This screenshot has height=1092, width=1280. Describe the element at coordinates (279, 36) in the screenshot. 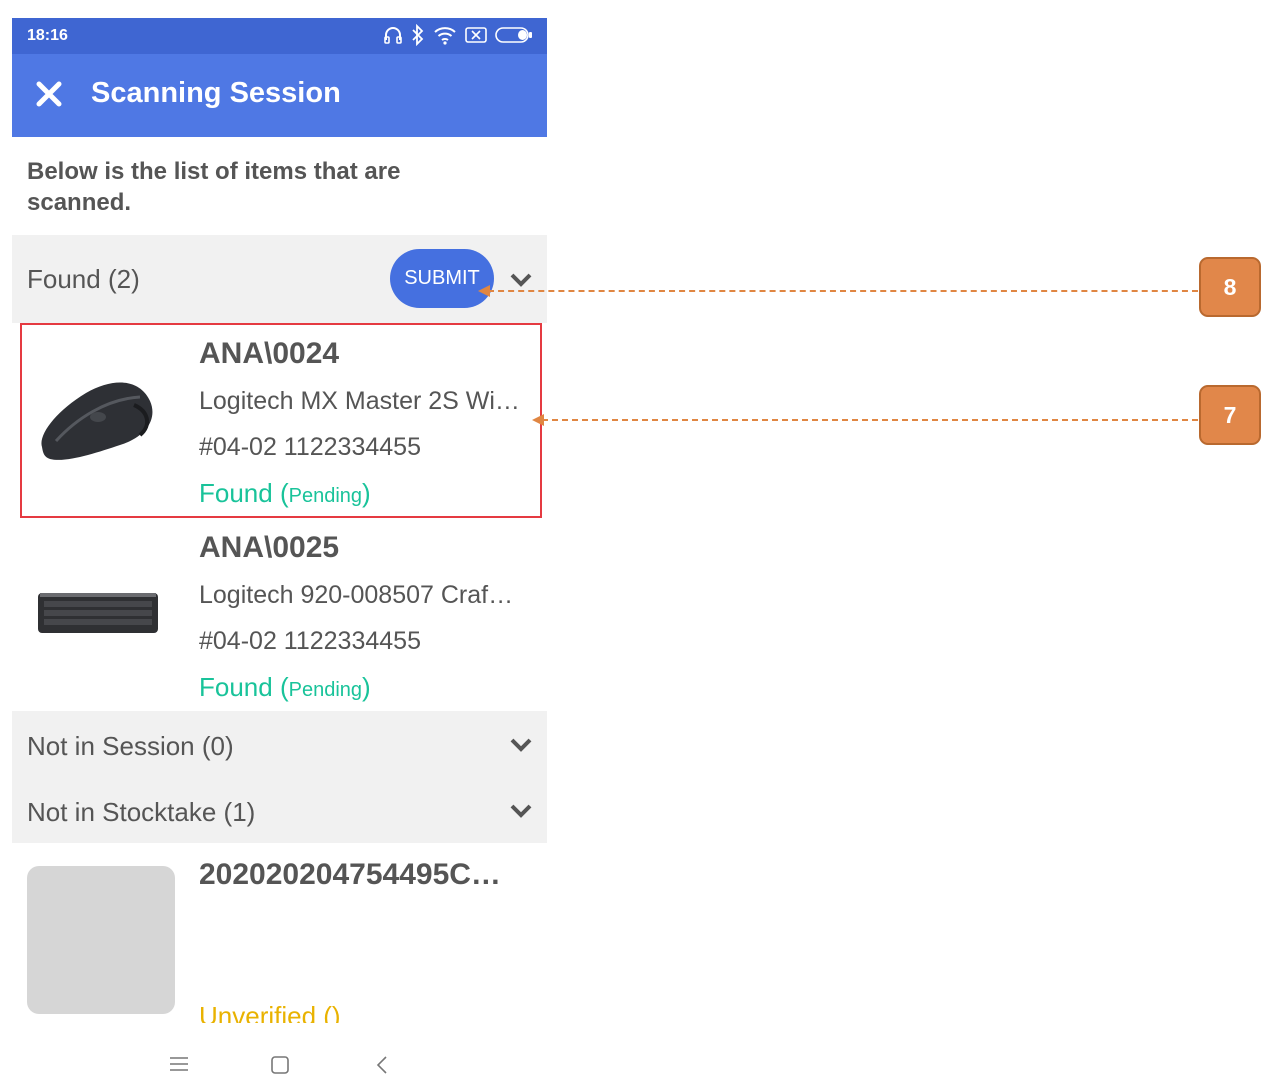

I see `status-bar: 18:16` at that location.